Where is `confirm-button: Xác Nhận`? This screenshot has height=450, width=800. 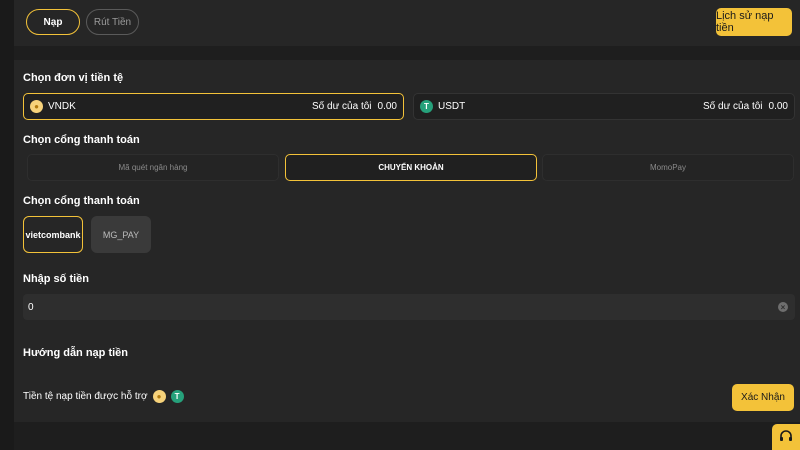
confirm-button: Xác Nhận is located at coordinates (763, 397).